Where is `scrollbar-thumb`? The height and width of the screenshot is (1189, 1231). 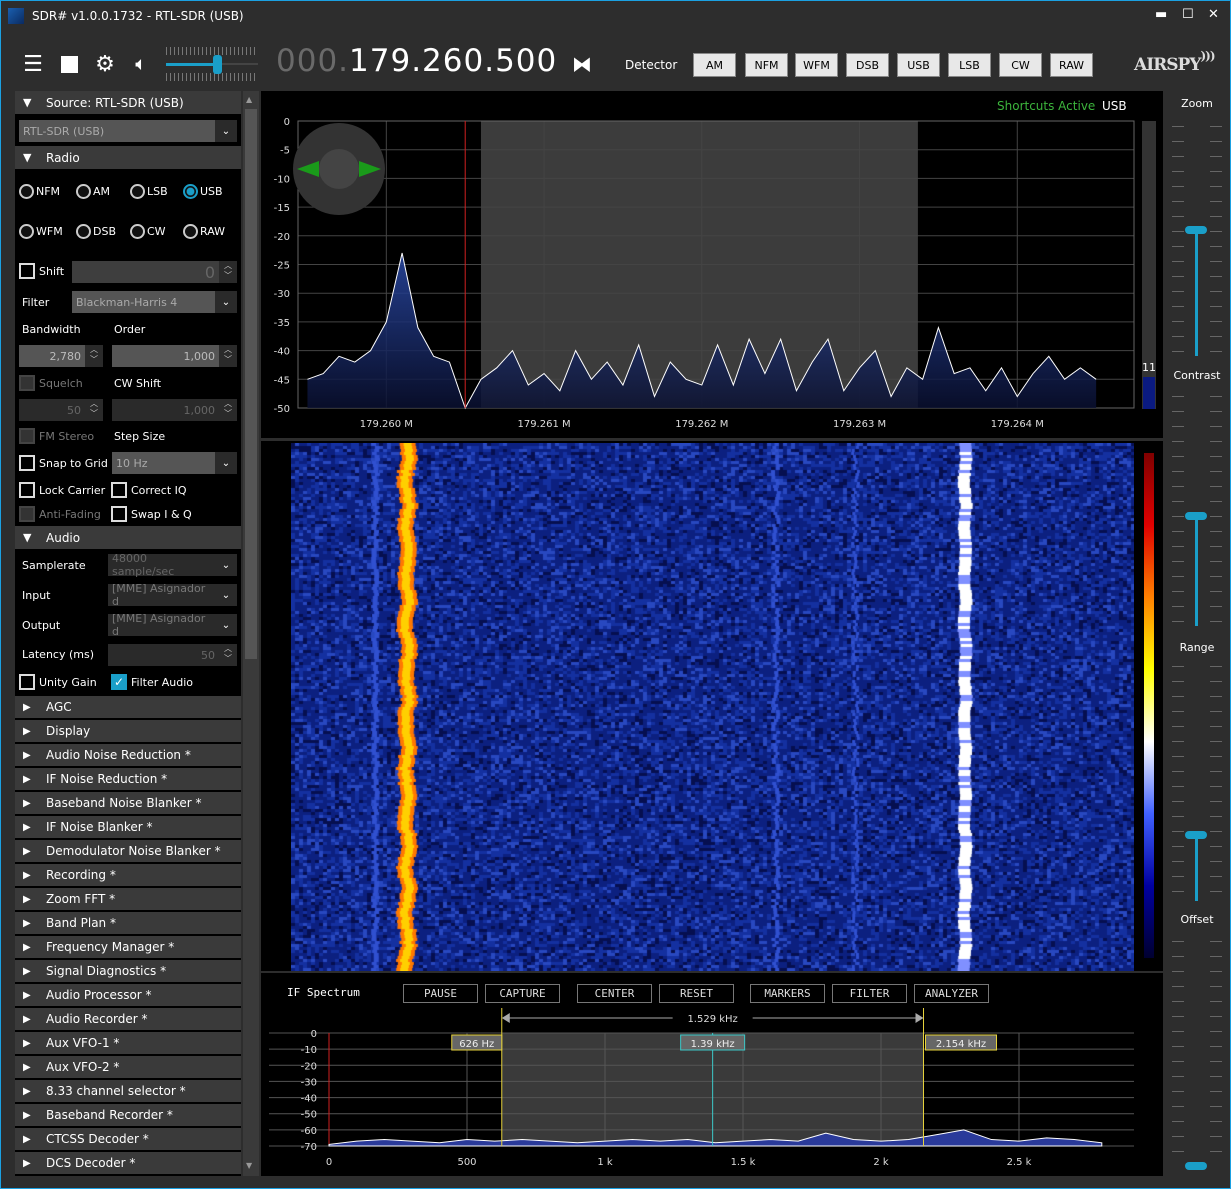 scrollbar-thumb is located at coordinates (251, 384).